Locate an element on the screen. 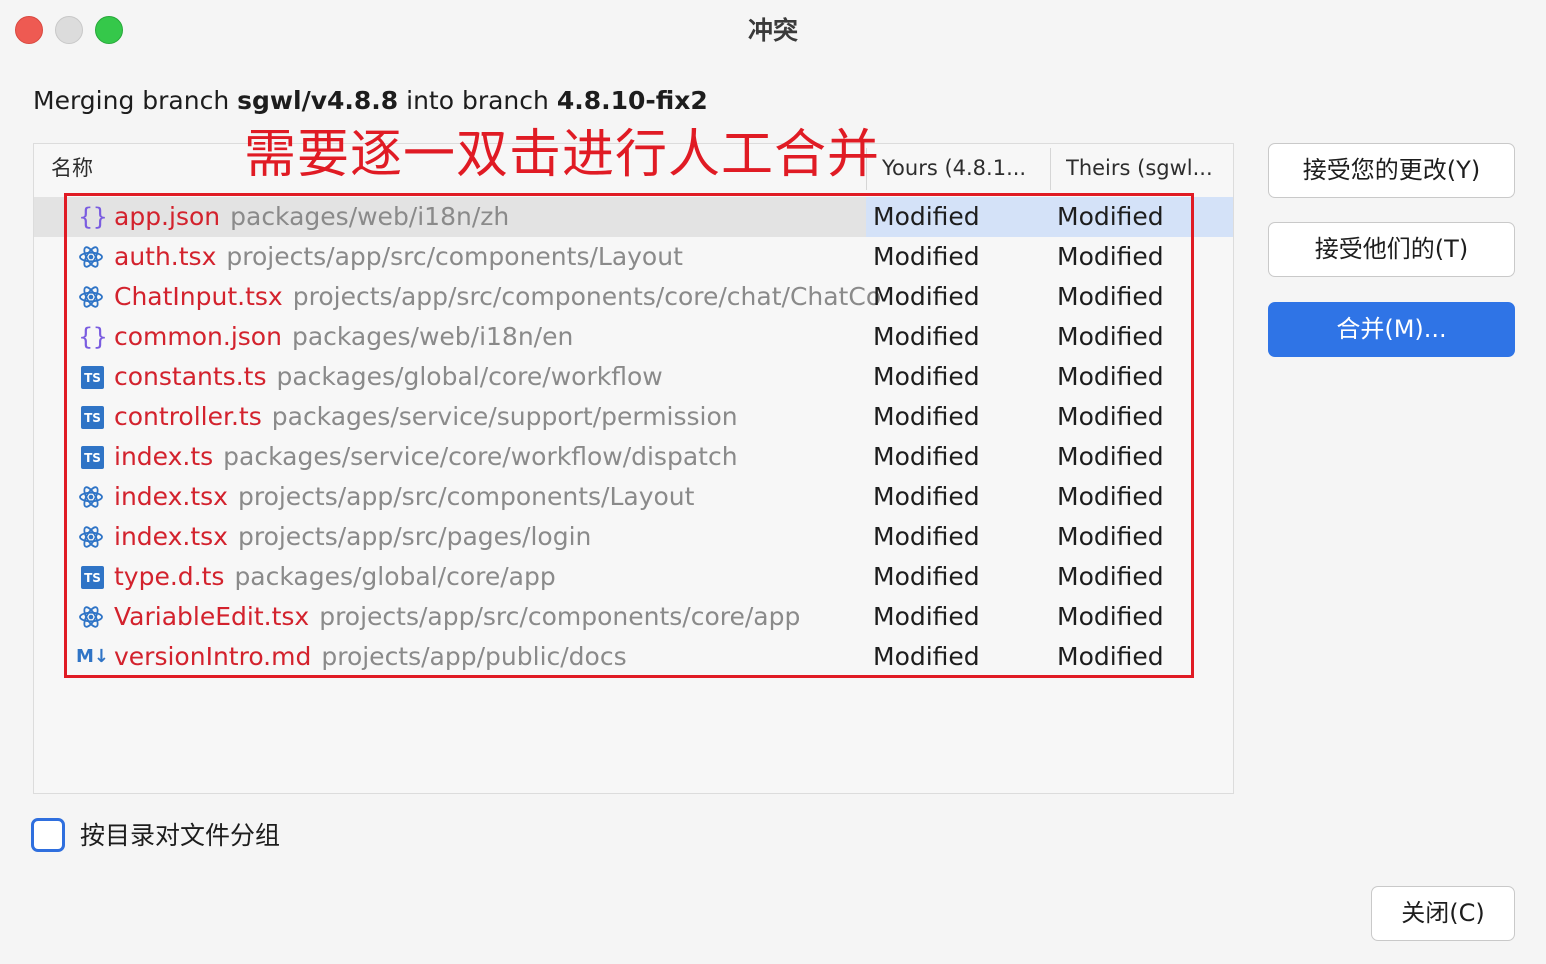 The height and width of the screenshot is (964, 1546). accept-yours-button: 接受您的更改(Y) is located at coordinates (1391, 170).